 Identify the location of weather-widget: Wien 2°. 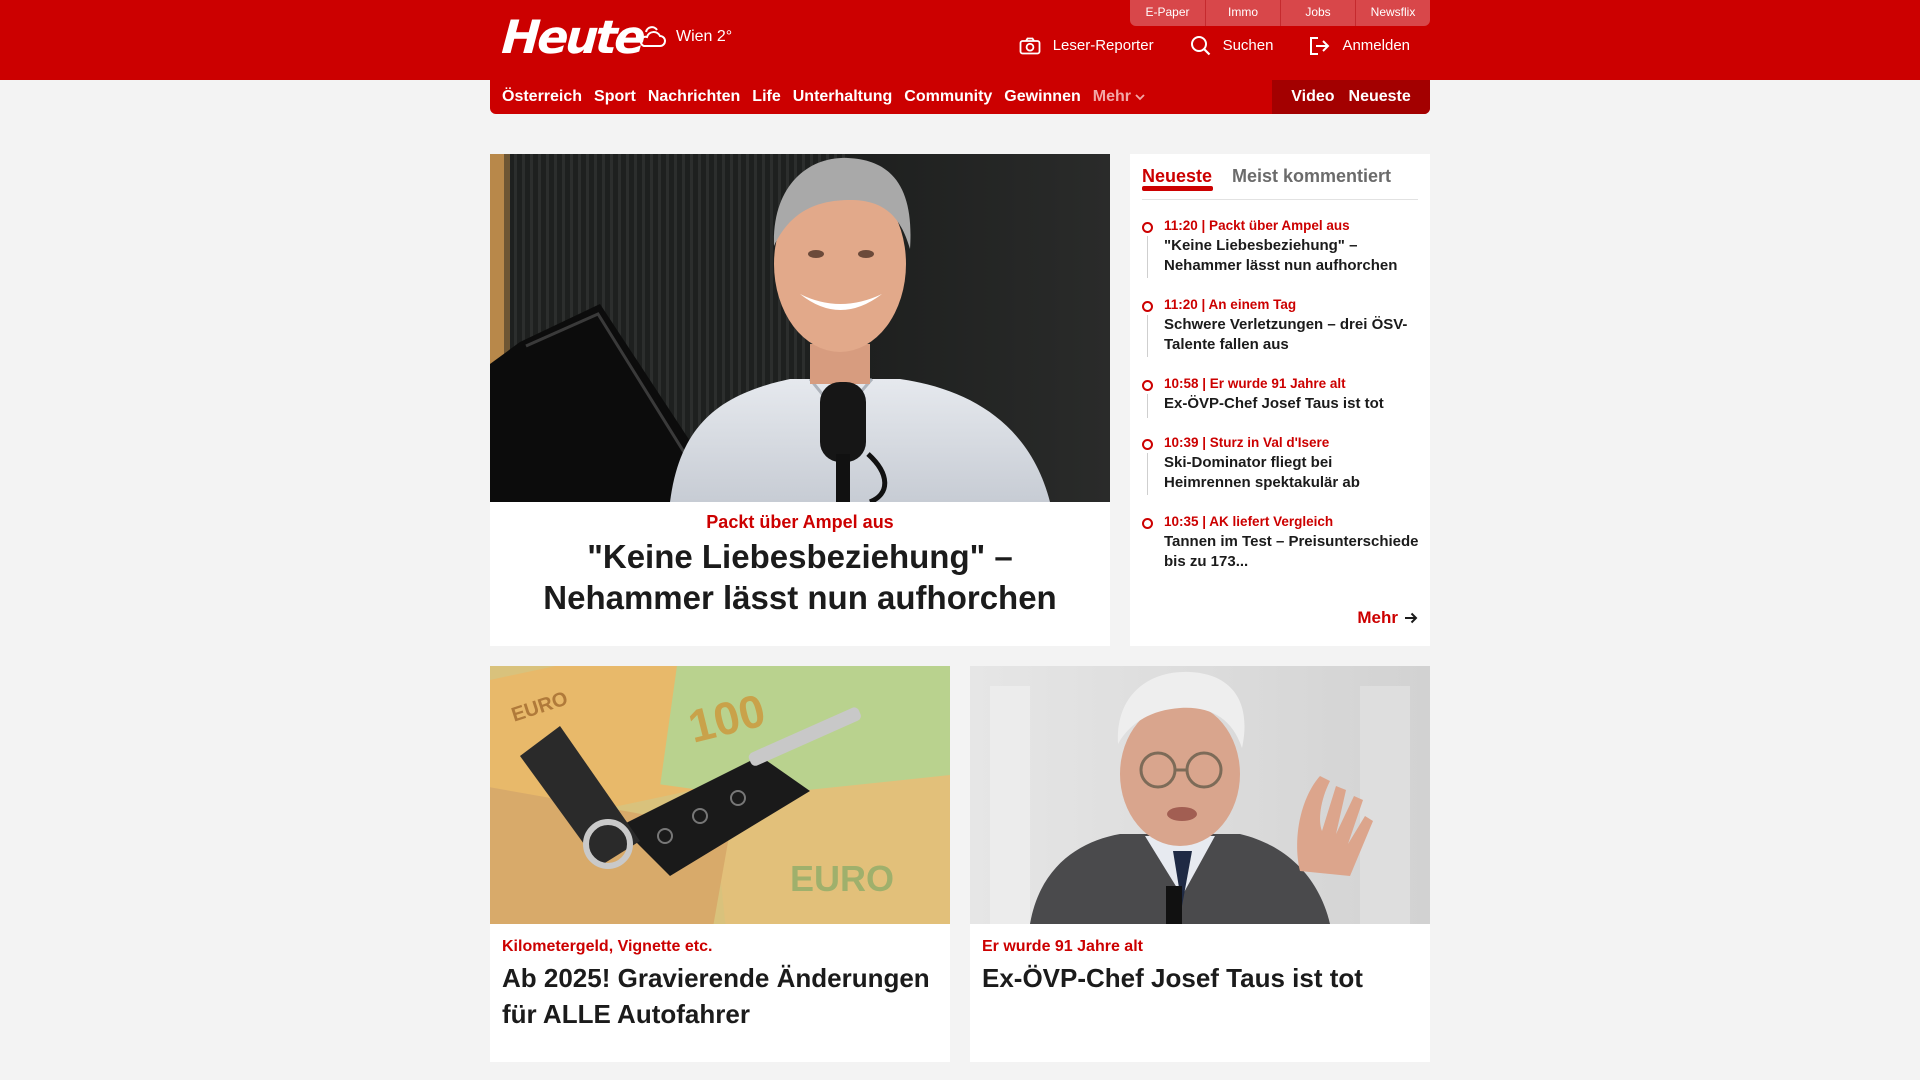
(685, 37).